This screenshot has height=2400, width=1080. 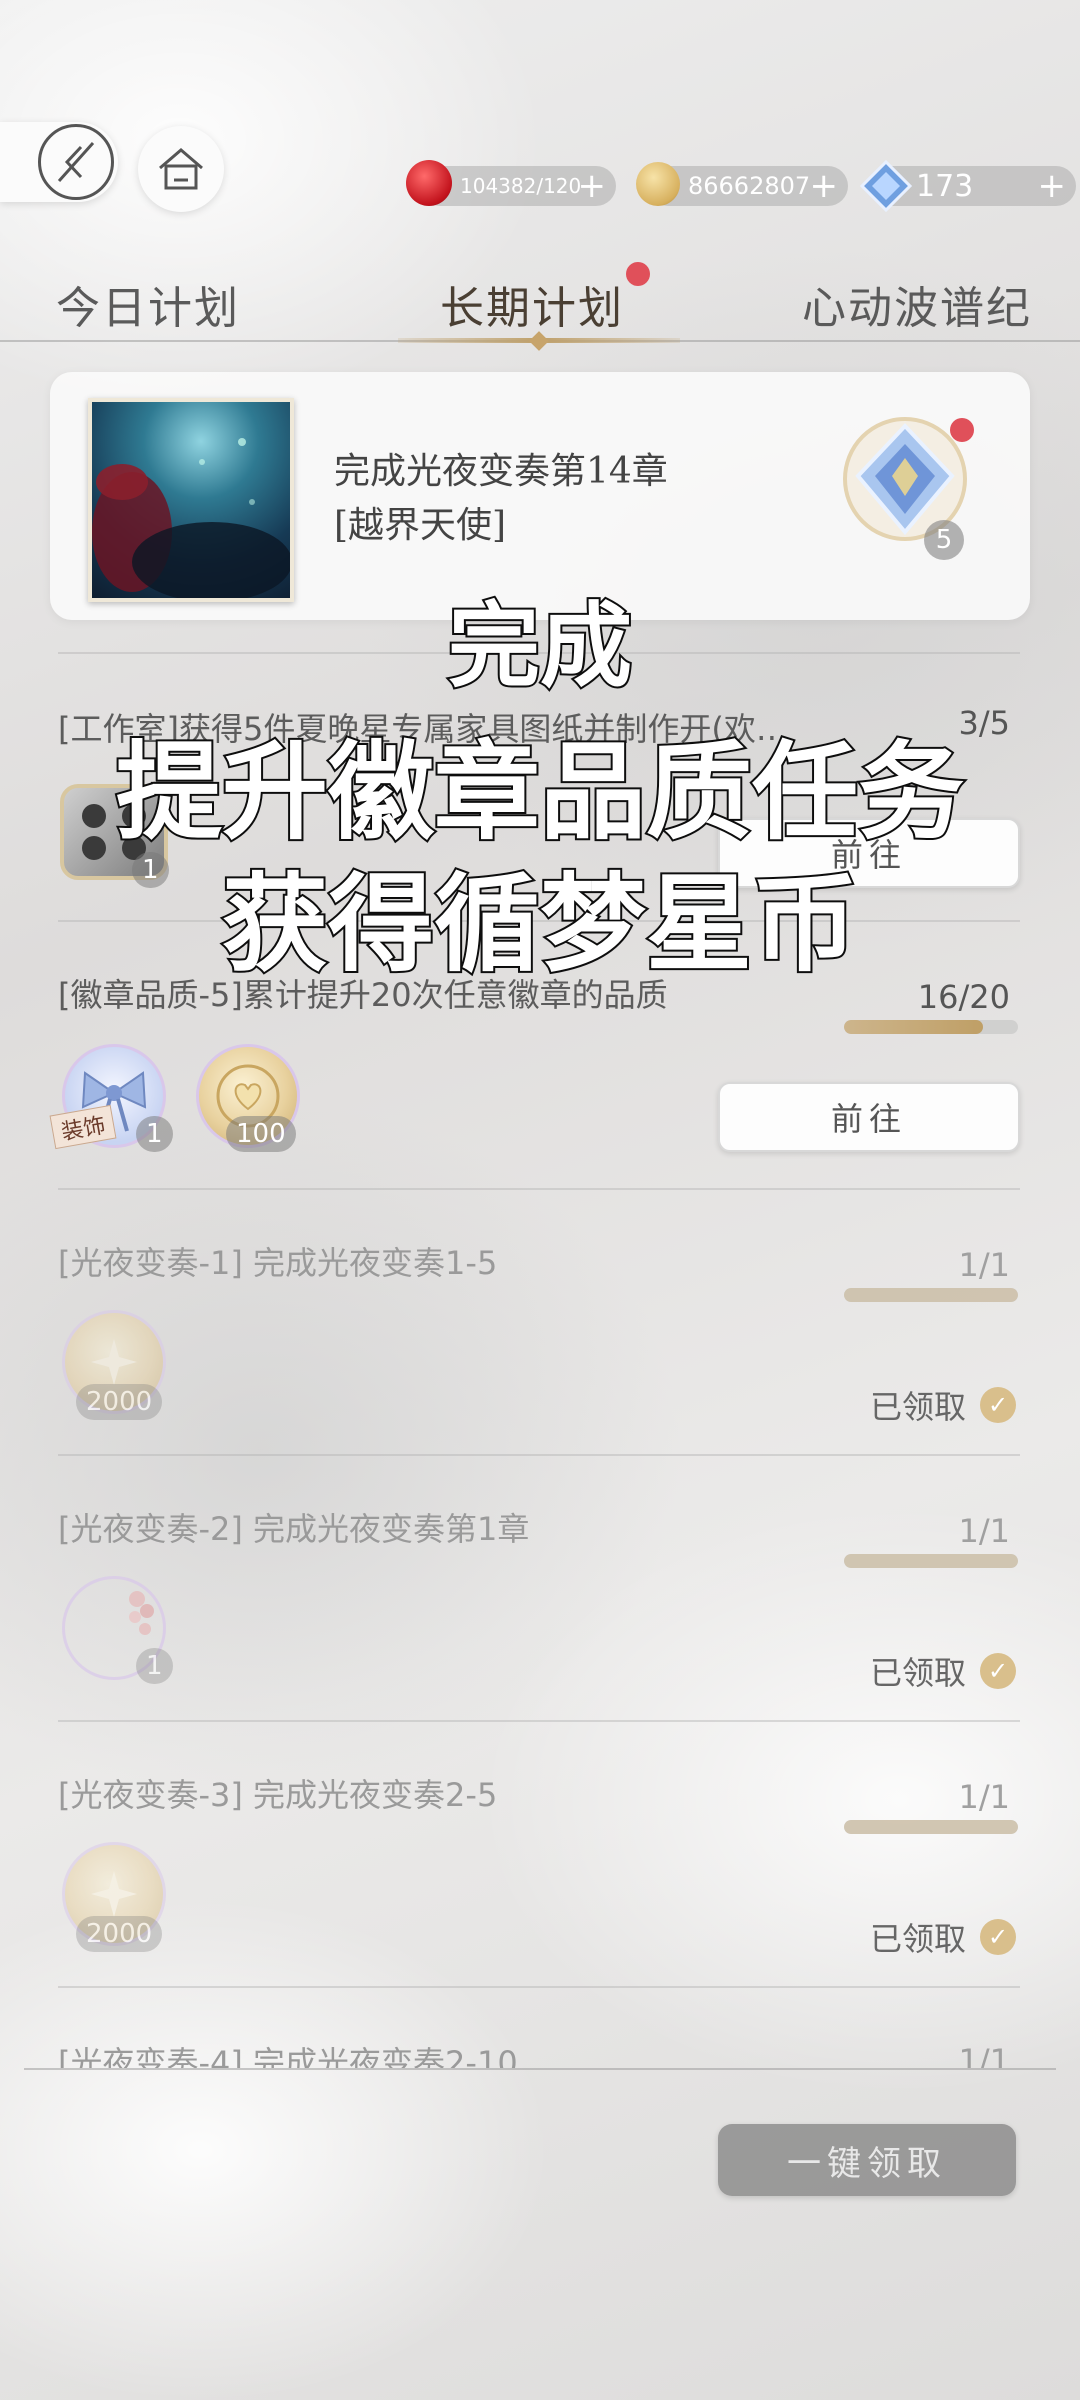 What do you see at coordinates (76, 162) in the screenshot?
I see `back-arrow-icon` at bounding box center [76, 162].